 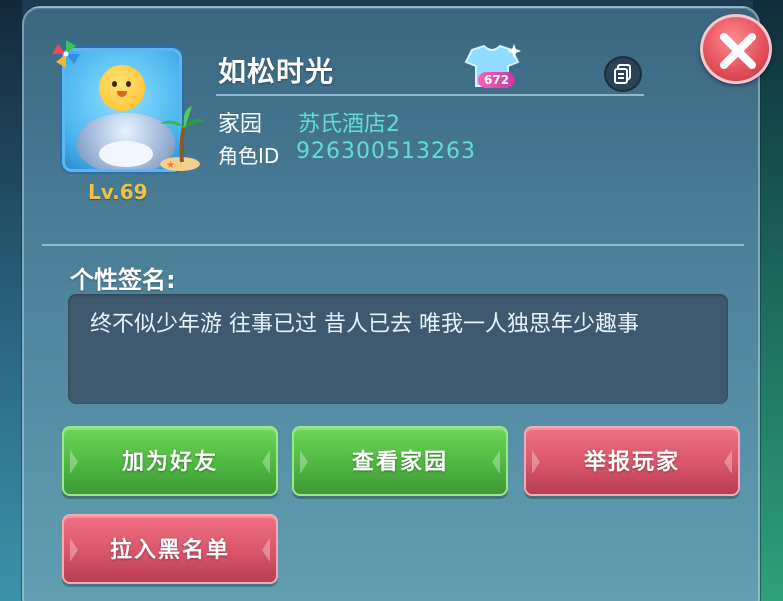 I want to click on blacklist-label: 拉入黑名单, so click(x=169, y=550).